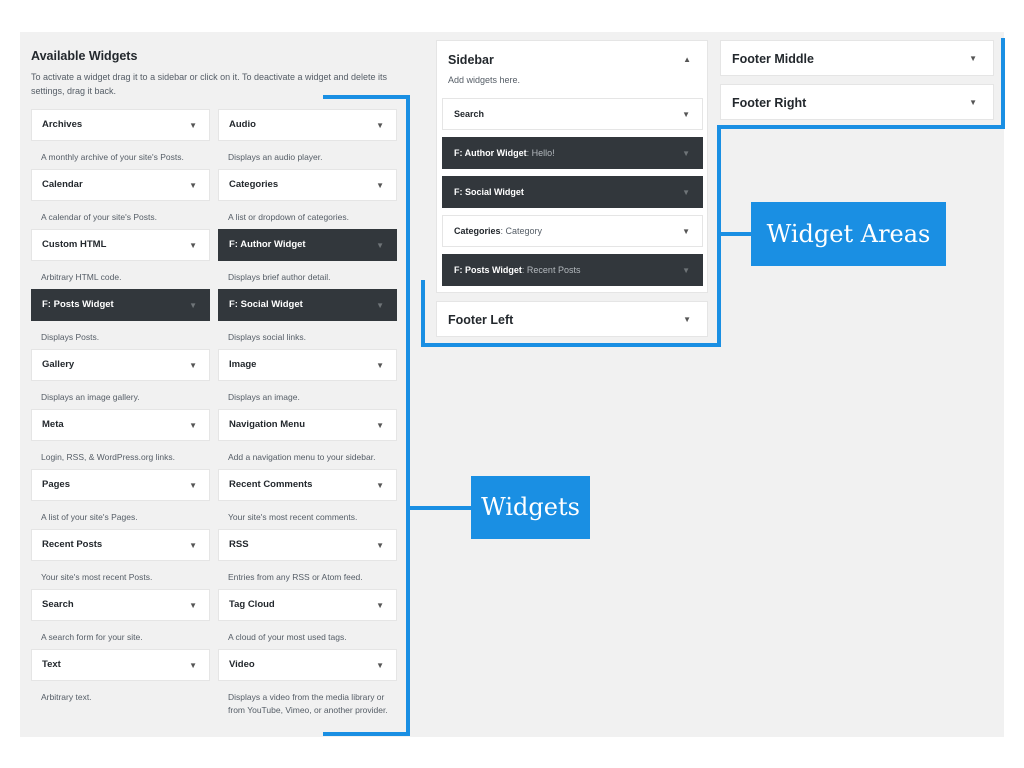 Image resolution: width=1024 pixels, height=768 pixels. Describe the element at coordinates (572, 153) in the screenshot. I see `sidebar-widget: F: Author Widget: Hello! ▼` at that location.